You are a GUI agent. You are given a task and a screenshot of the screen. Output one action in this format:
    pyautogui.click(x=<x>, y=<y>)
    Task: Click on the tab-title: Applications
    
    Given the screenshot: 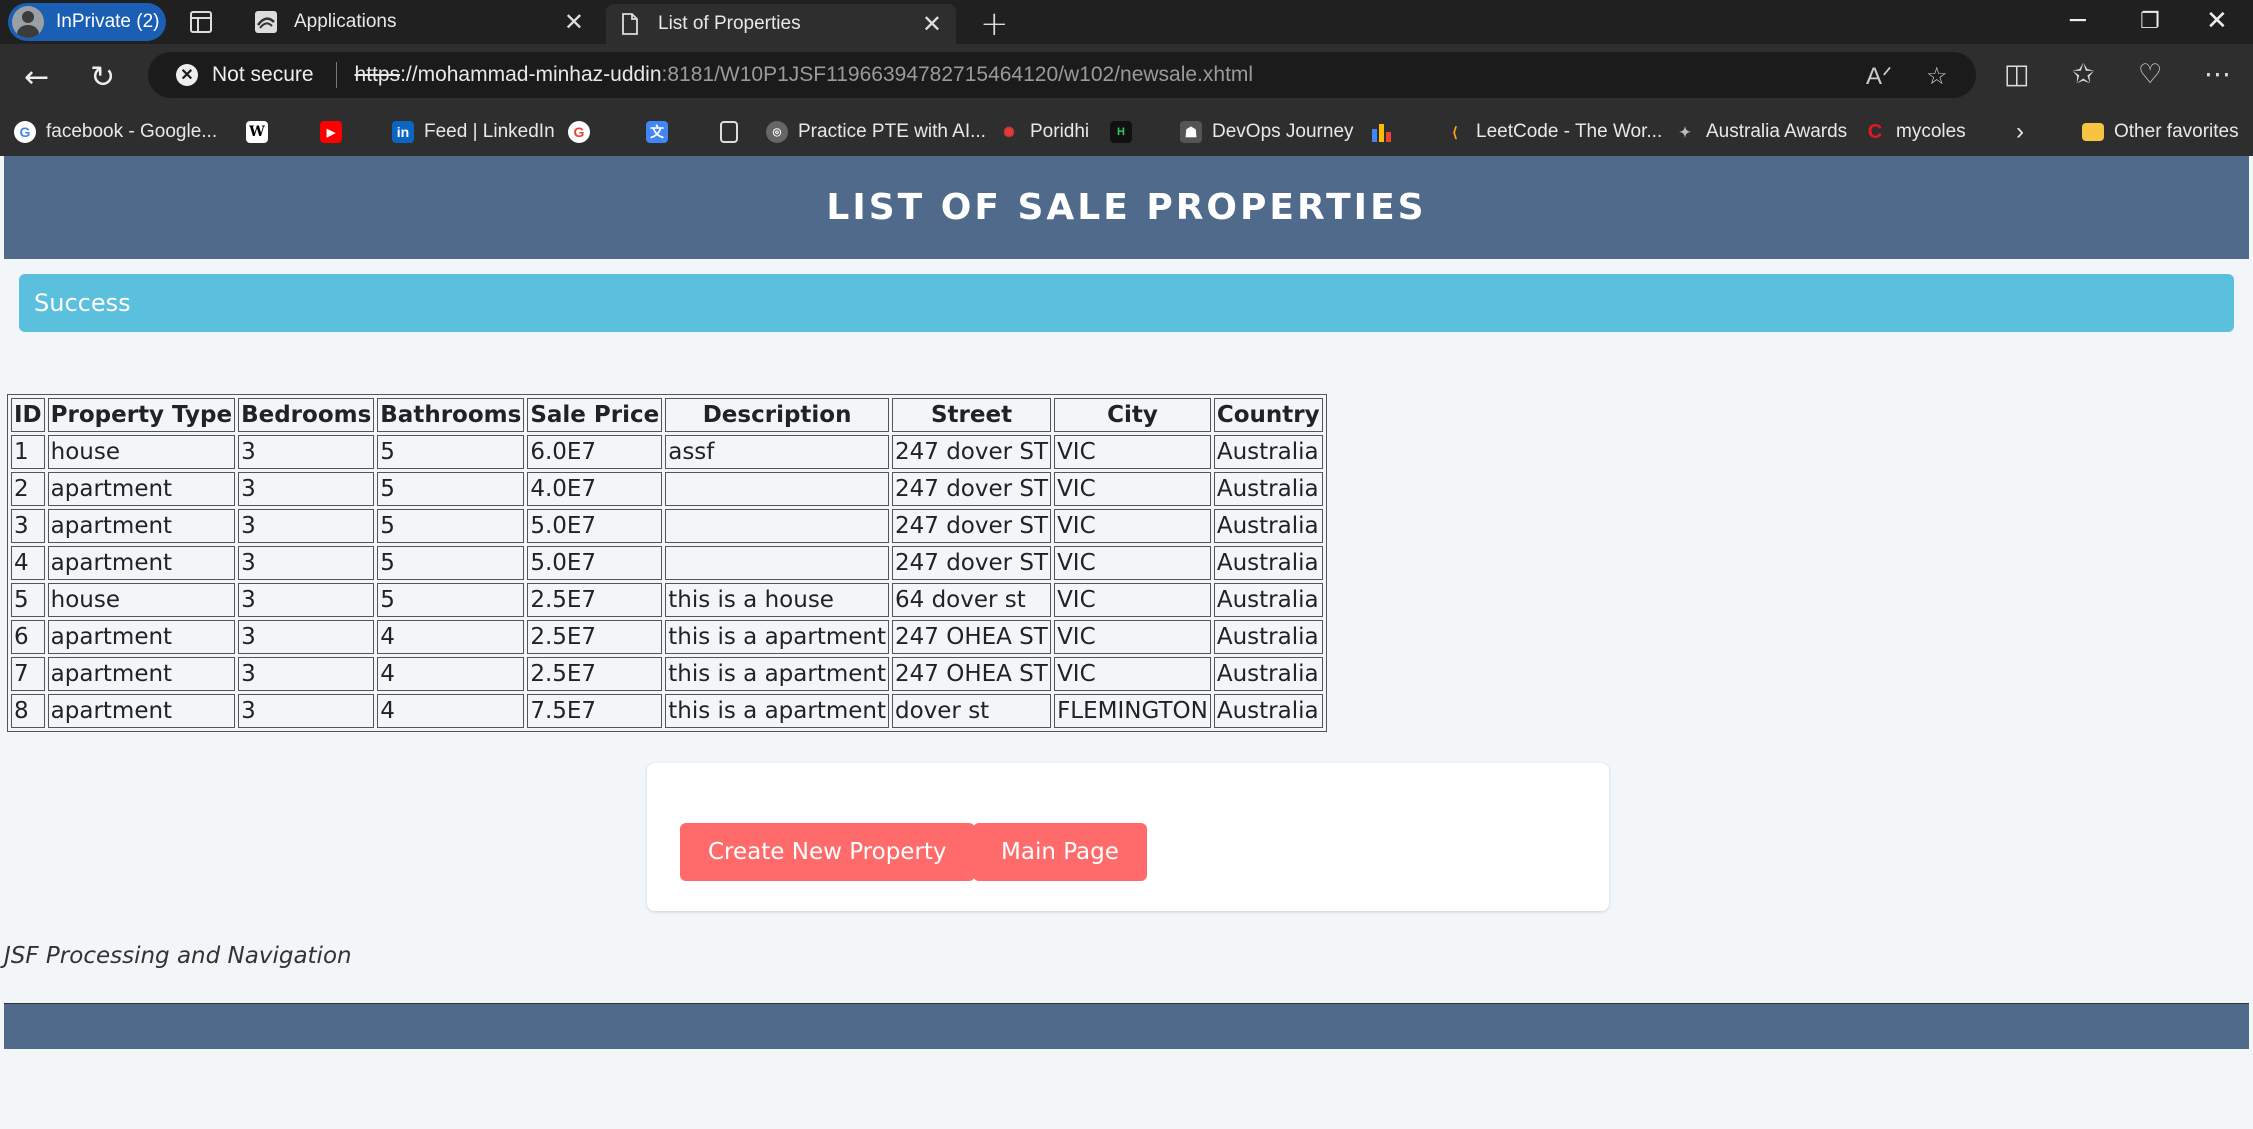 What is the action you would take?
    pyautogui.click(x=345, y=21)
    